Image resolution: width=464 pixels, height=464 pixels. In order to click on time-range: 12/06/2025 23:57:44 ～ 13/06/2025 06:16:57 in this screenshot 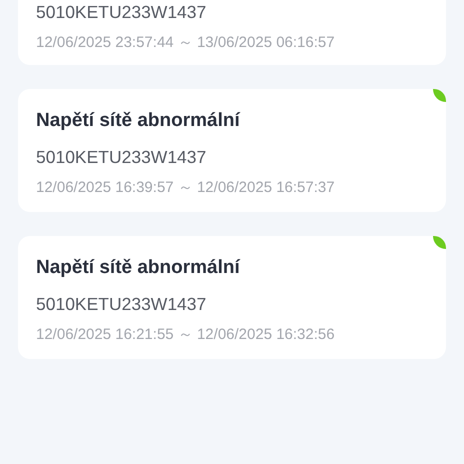, I will do `click(186, 43)`.